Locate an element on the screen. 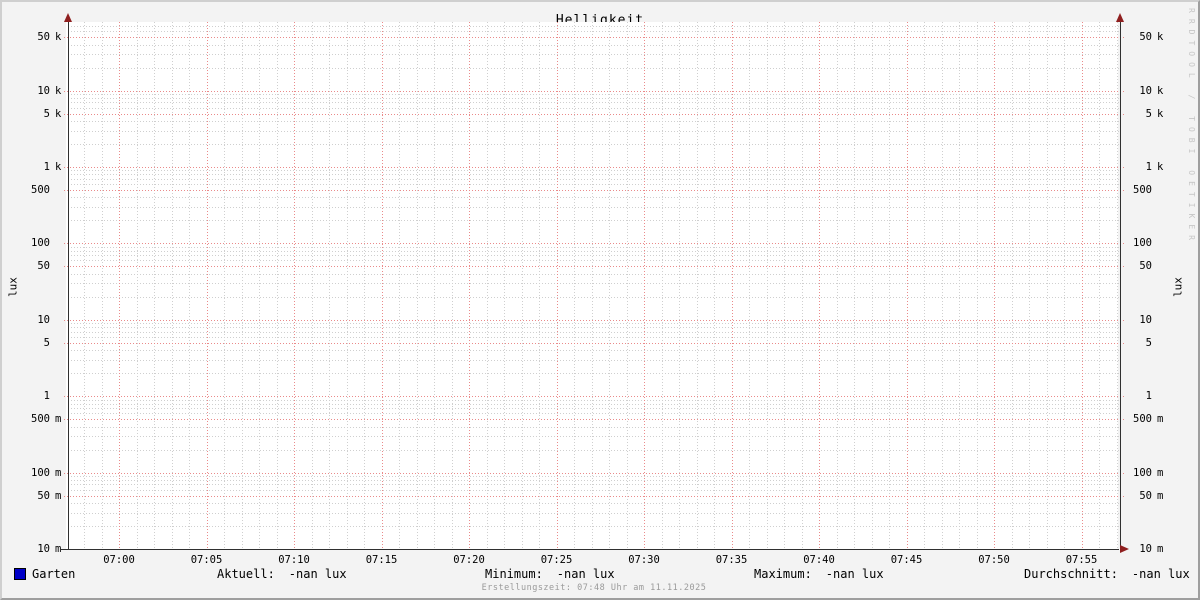 The height and width of the screenshot is (600, 1200). y-tick-label-right: 50 is located at coordinates (1145, 266).